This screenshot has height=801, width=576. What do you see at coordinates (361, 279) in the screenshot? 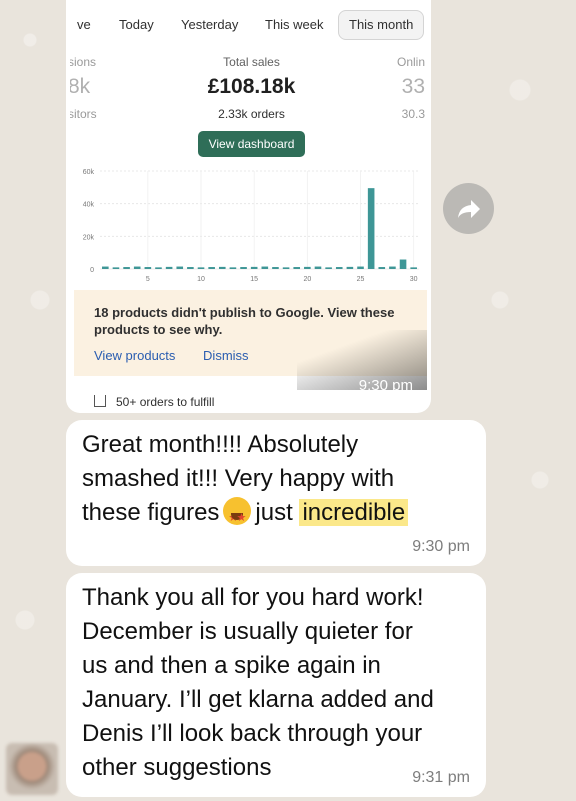
I see `x-tick-label: 25` at bounding box center [361, 279].